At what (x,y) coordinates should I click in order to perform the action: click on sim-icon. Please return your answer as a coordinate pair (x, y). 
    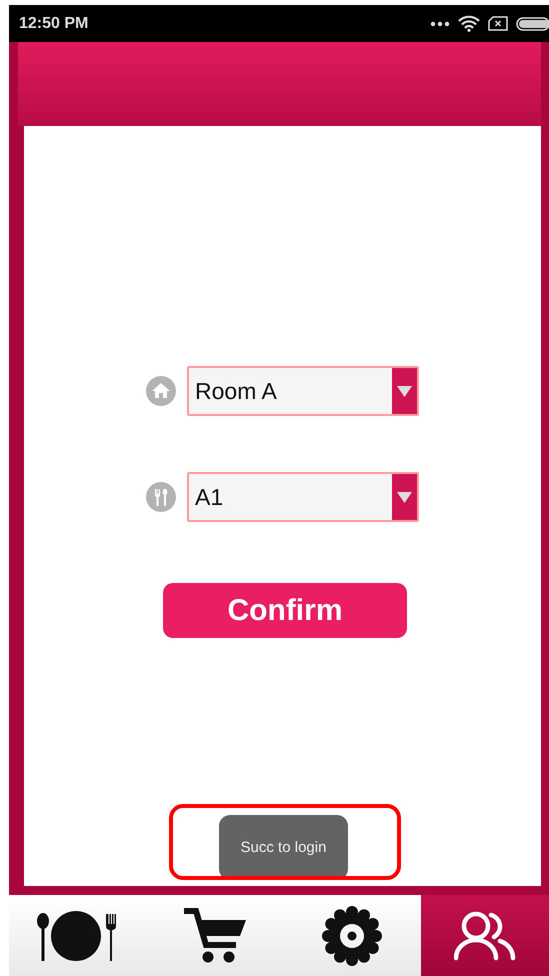
    Looking at the image, I should click on (498, 23).